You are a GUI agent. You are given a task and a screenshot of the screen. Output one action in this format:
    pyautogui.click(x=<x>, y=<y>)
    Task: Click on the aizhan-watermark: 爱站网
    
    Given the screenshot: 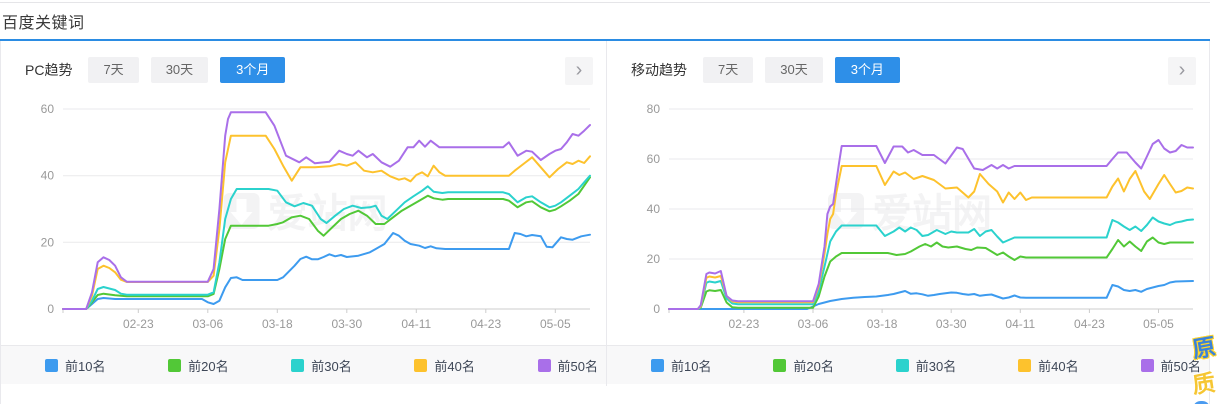 What is the action you would take?
    pyautogui.click(x=910, y=214)
    